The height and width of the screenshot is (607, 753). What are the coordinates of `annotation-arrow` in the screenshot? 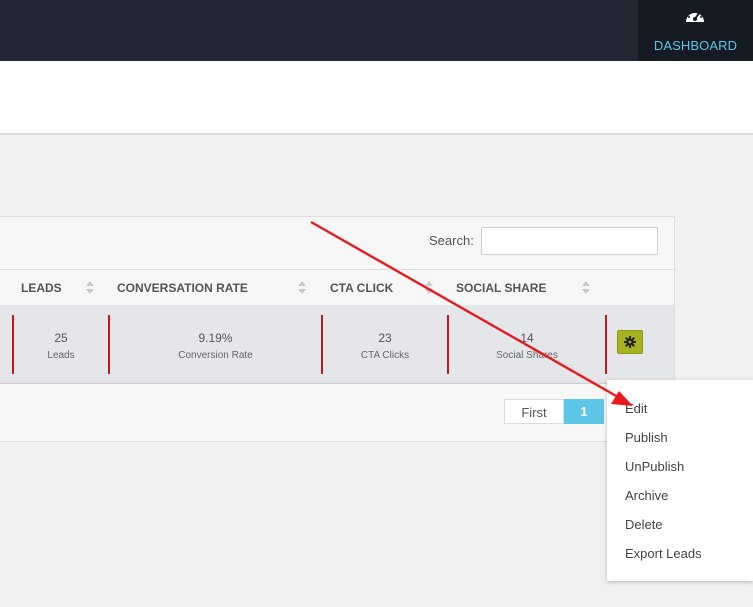 It's located at (471, 313).